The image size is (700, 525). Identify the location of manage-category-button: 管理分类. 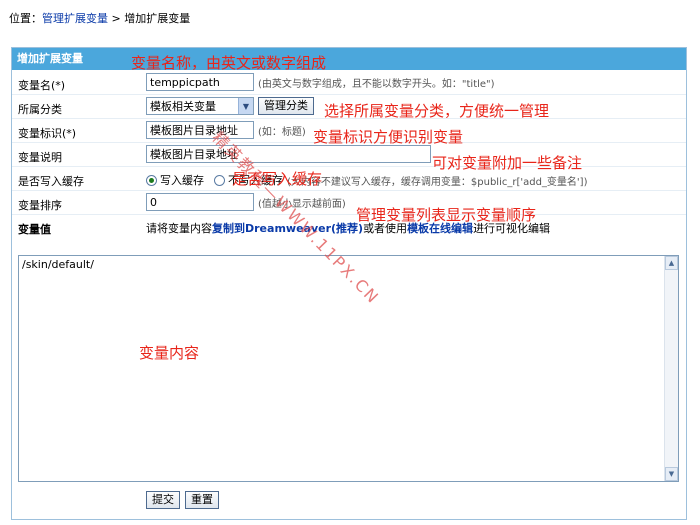
(286, 106).